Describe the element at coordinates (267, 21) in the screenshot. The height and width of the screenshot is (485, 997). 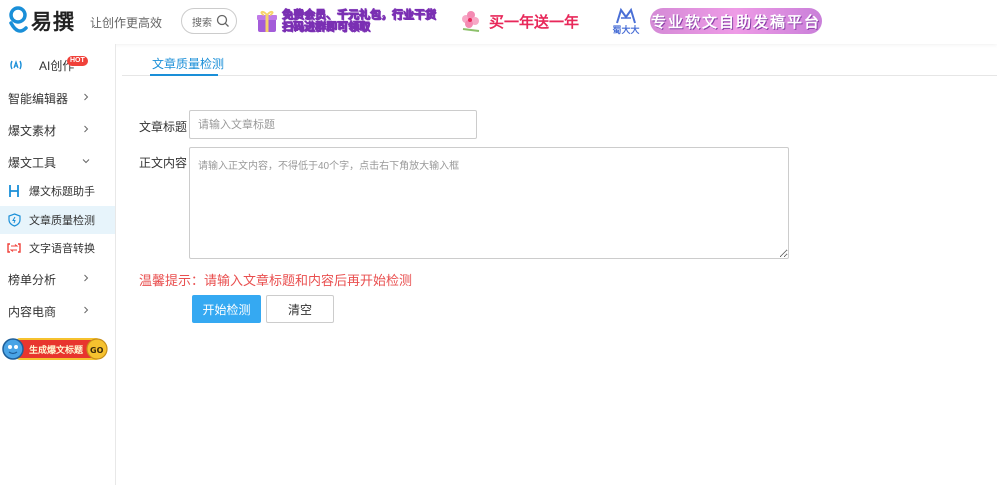
I see `gift-icon` at that location.